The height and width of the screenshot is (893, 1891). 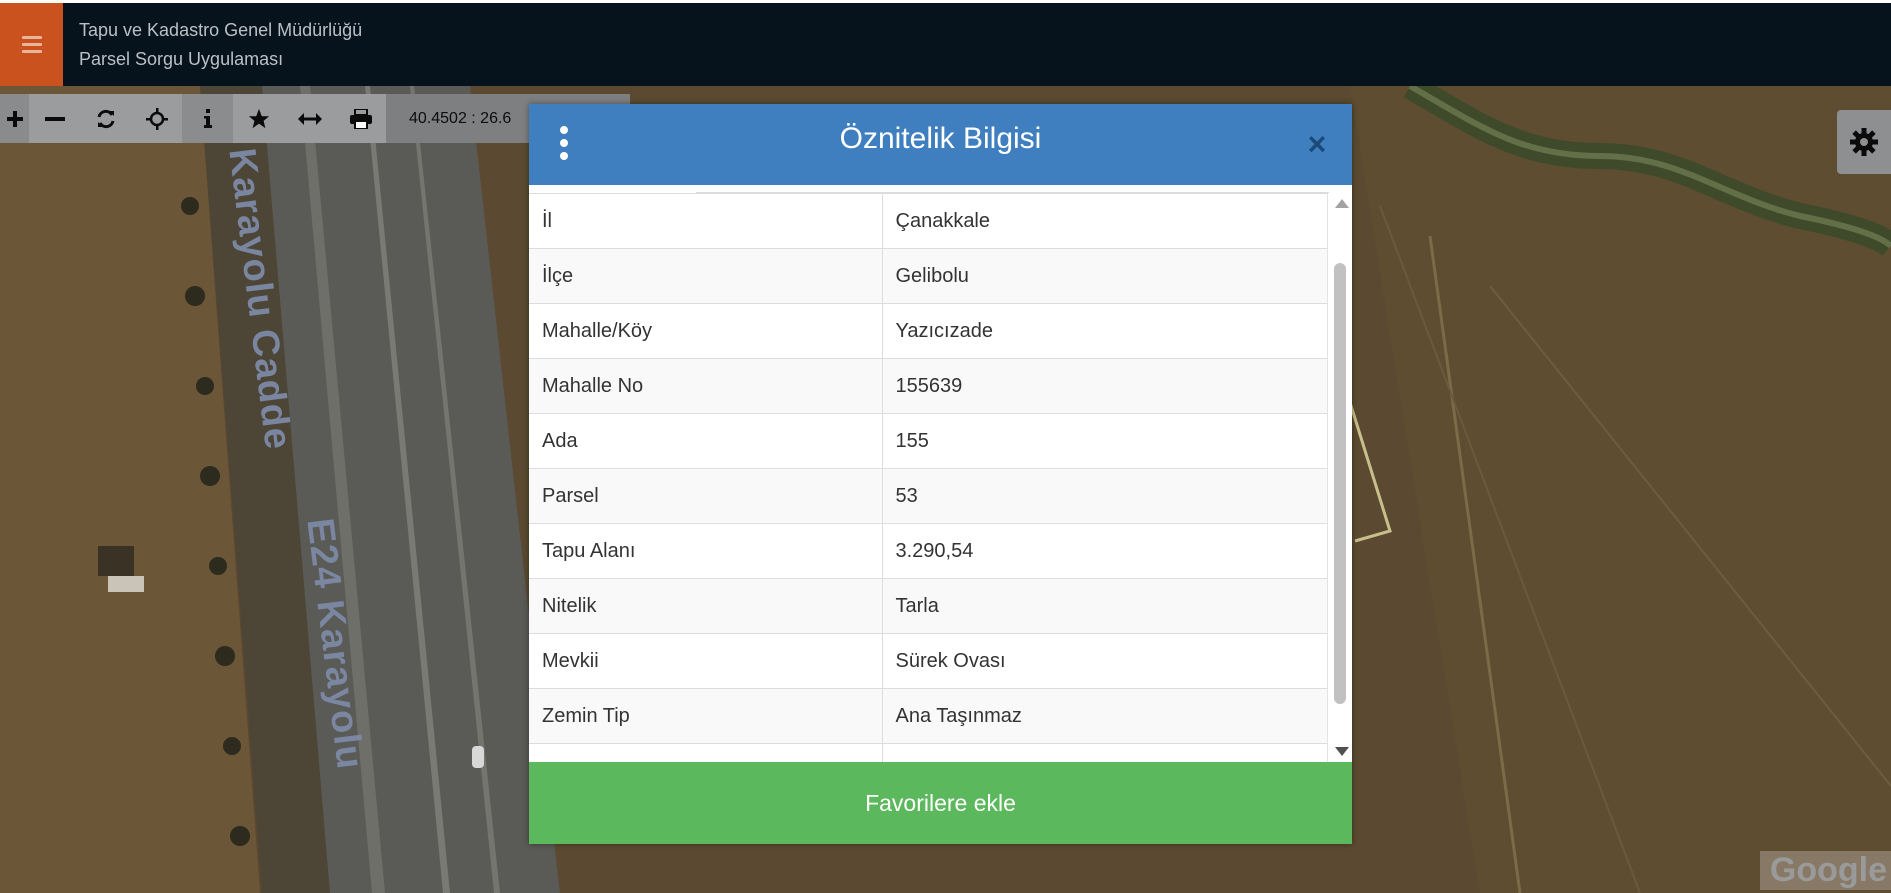 I want to click on locate-button, so click(x=156, y=118).